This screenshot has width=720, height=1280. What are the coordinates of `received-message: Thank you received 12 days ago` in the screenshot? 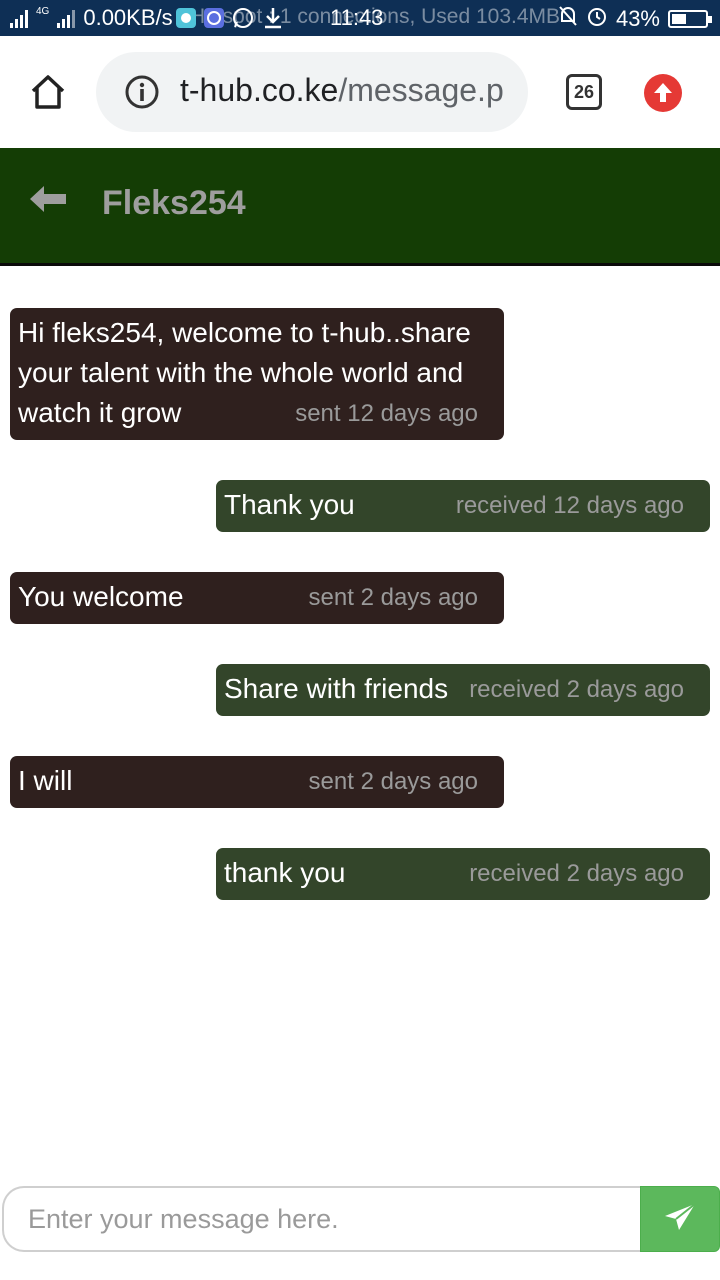 It's located at (463, 506).